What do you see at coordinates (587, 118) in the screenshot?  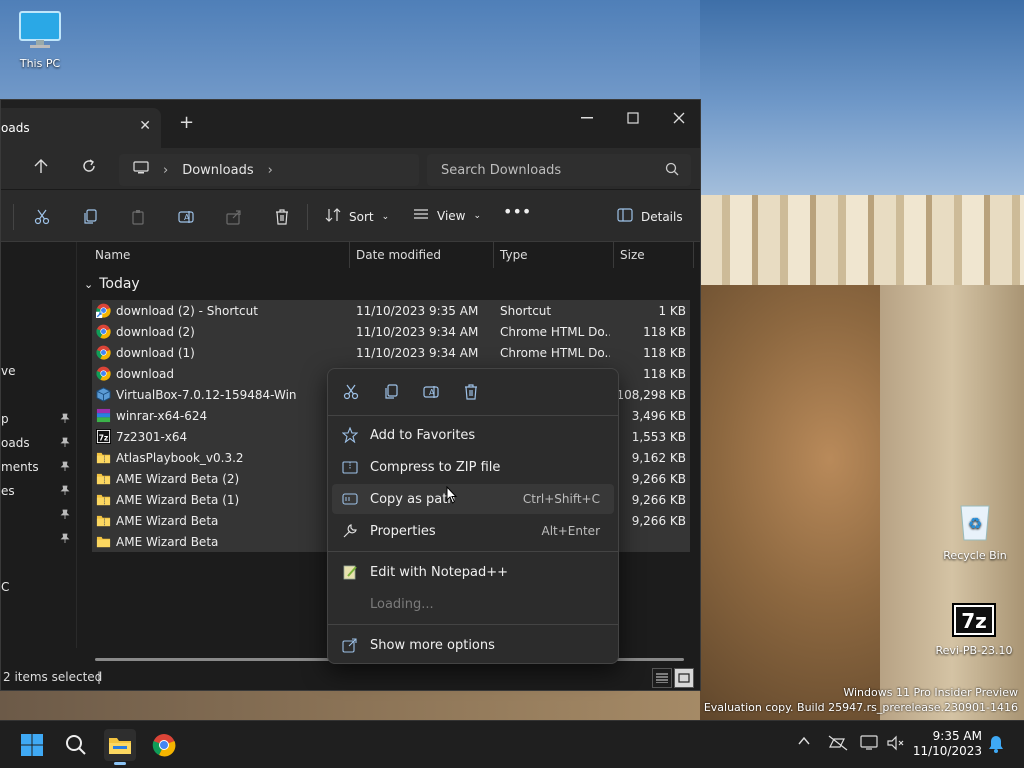 I see `minimize-button` at bounding box center [587, 118].